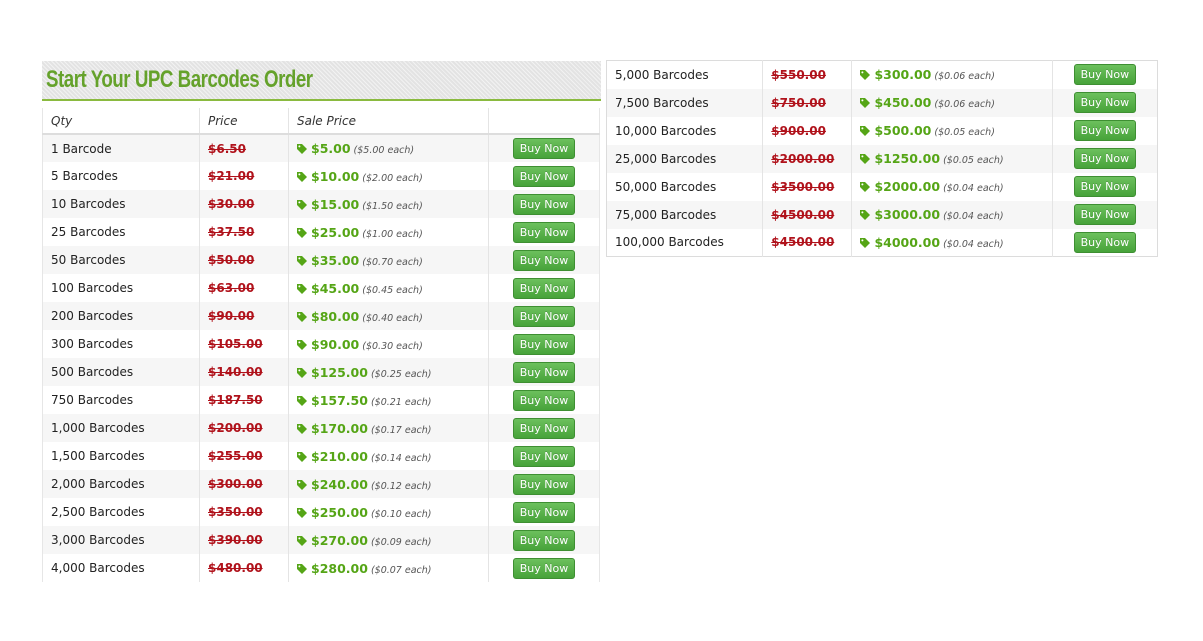 Image resolution: width=1203 pixels, height=641 pixels. Describe the element at coordinates (88, 232) in the screenshot. I see `qty-label: 25 Barcodes` at that location.